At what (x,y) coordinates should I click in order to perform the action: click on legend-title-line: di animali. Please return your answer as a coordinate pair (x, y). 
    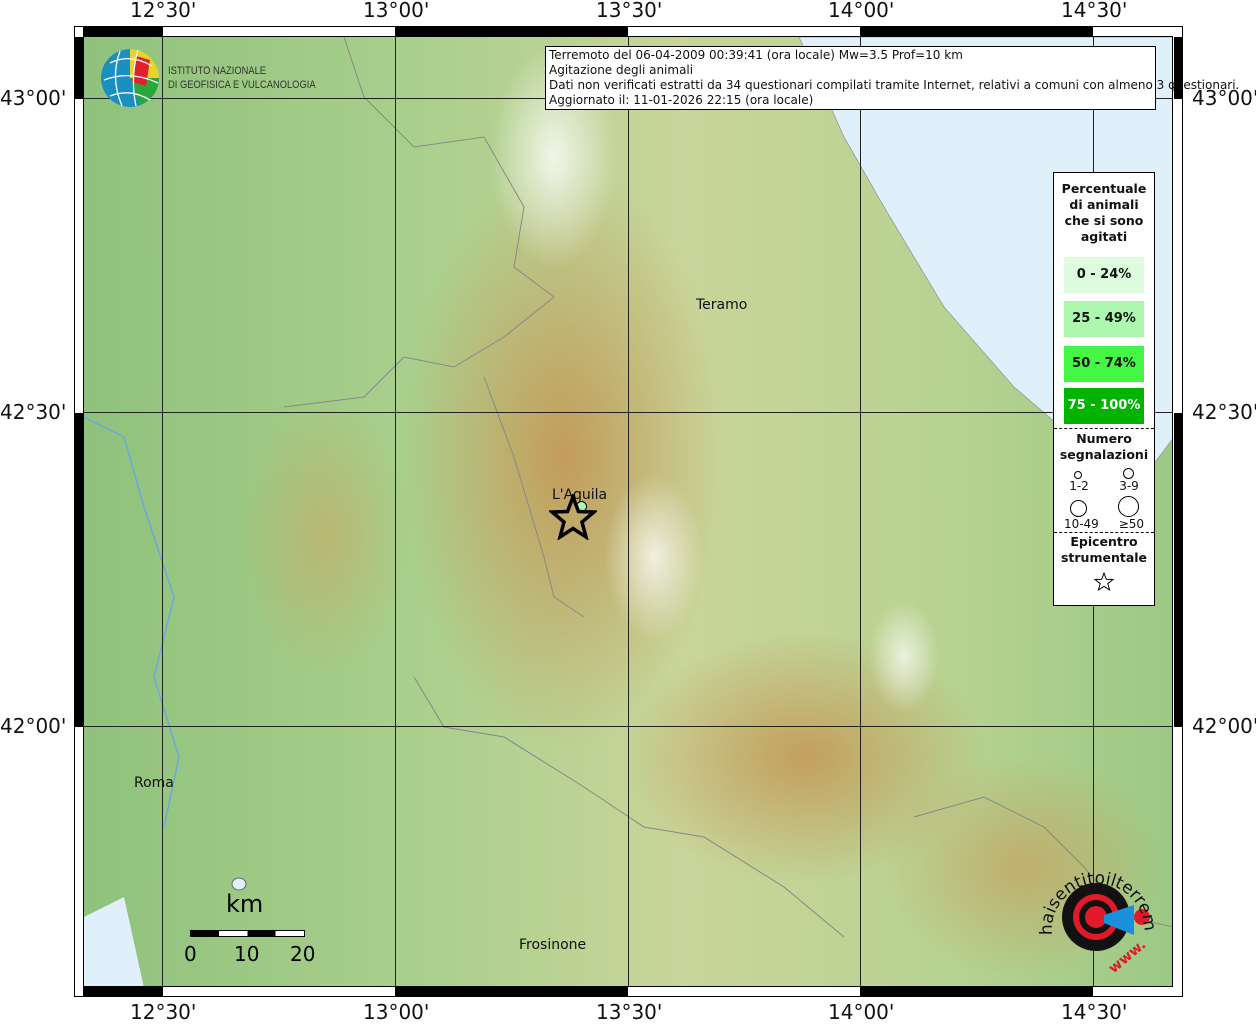
    Looking at the image, I should click on (1104, 204).